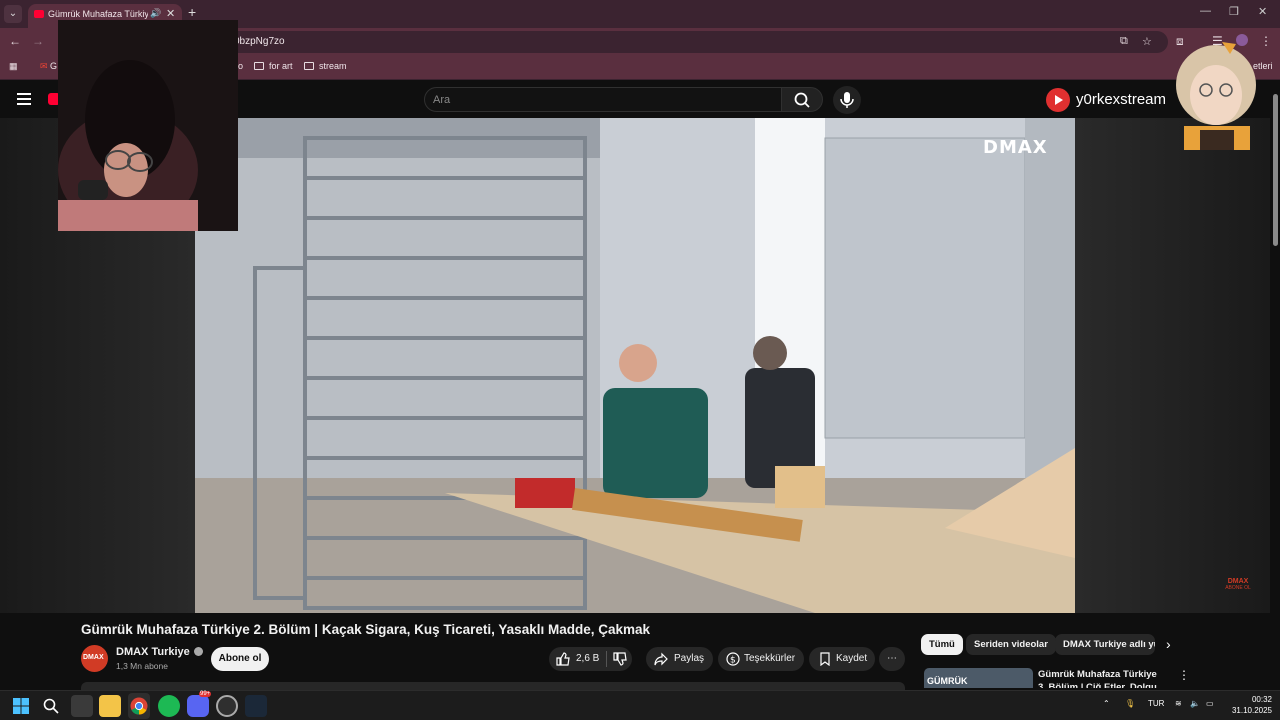  Describe the element at coordinates (1106, 703) in the screenshot. I see `show-hidden-icons-icon: ⌃` at that location.